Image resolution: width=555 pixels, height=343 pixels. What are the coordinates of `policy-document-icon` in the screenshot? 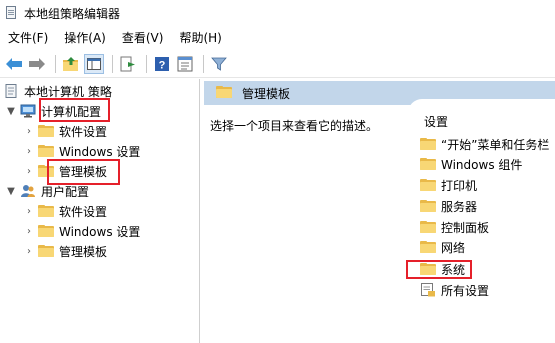 It's located at (11, 91).